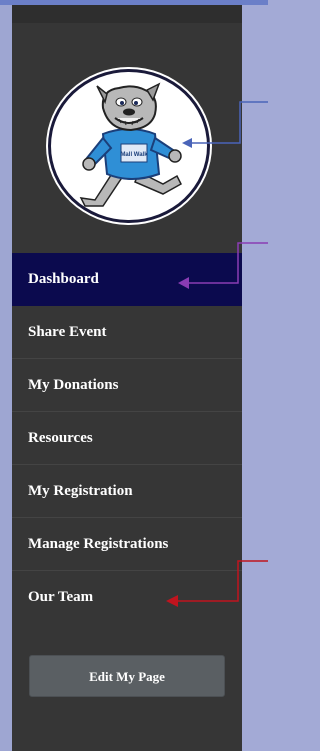 The width and height of the screenshot is (320, 751). What do you see at coordinates (80, 491) in the screenshot?
I see `nav-item-label: My Registration` at bounding box center [80, 491].